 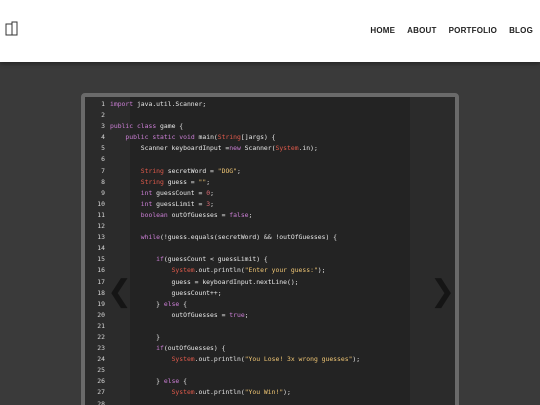 I want to click on line-number: 10, so click(x=101, y=203).